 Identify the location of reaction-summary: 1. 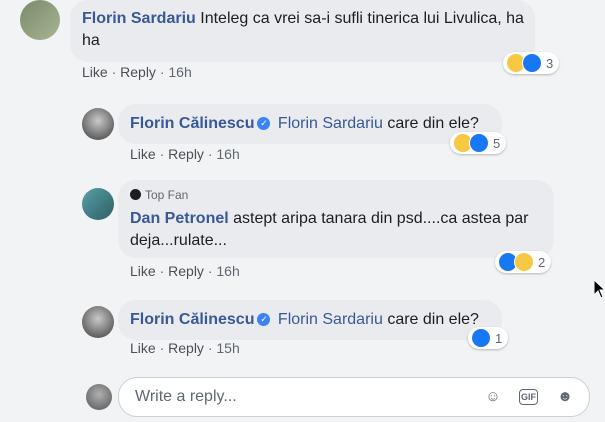
(488, 338).